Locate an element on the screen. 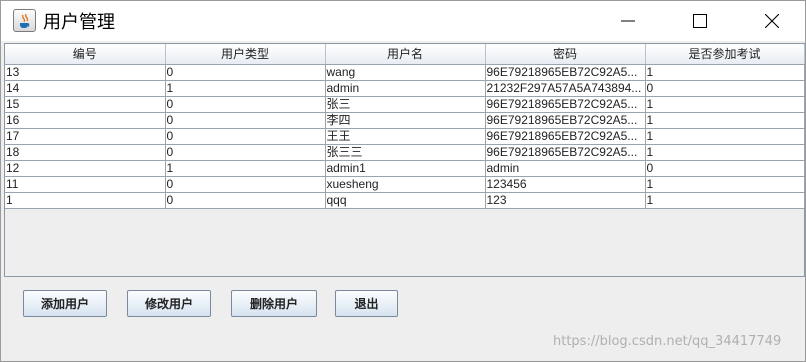 The height and width of the screenshot is (362, 806). cell-username: xuesheng is located at coordinates (405, 184).